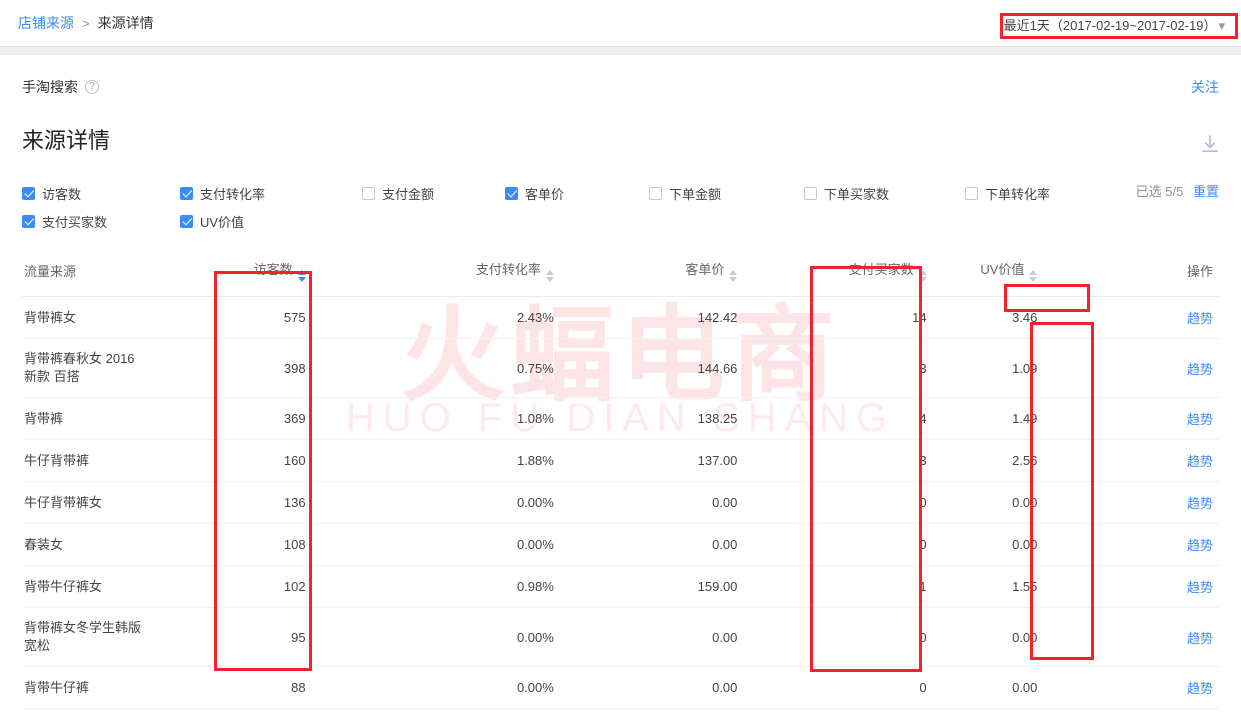 Image resolution: width=1241 pixels, height=713 pixels. I want to click on col-header-source: 流量来源, so click(132, 271).